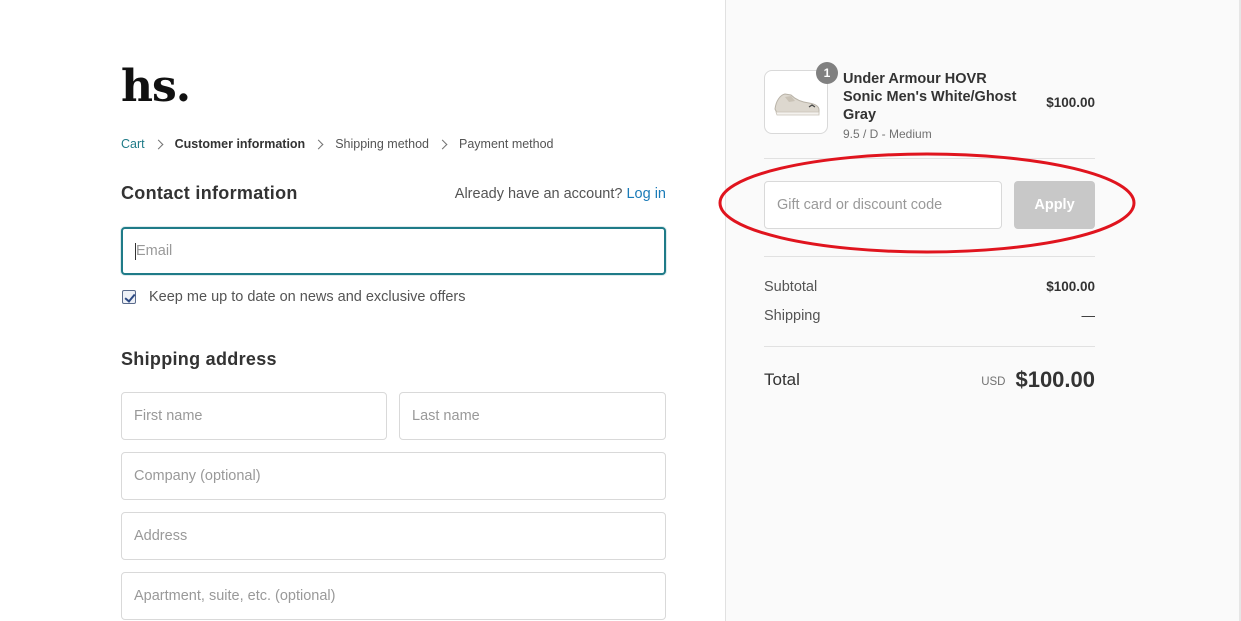 The width and height of the screenshot is (1241, 621). What do you see at coordinates (927, 203) in the screenshot?
I see `annotation-ellipse` at bounding box center [927, 203].